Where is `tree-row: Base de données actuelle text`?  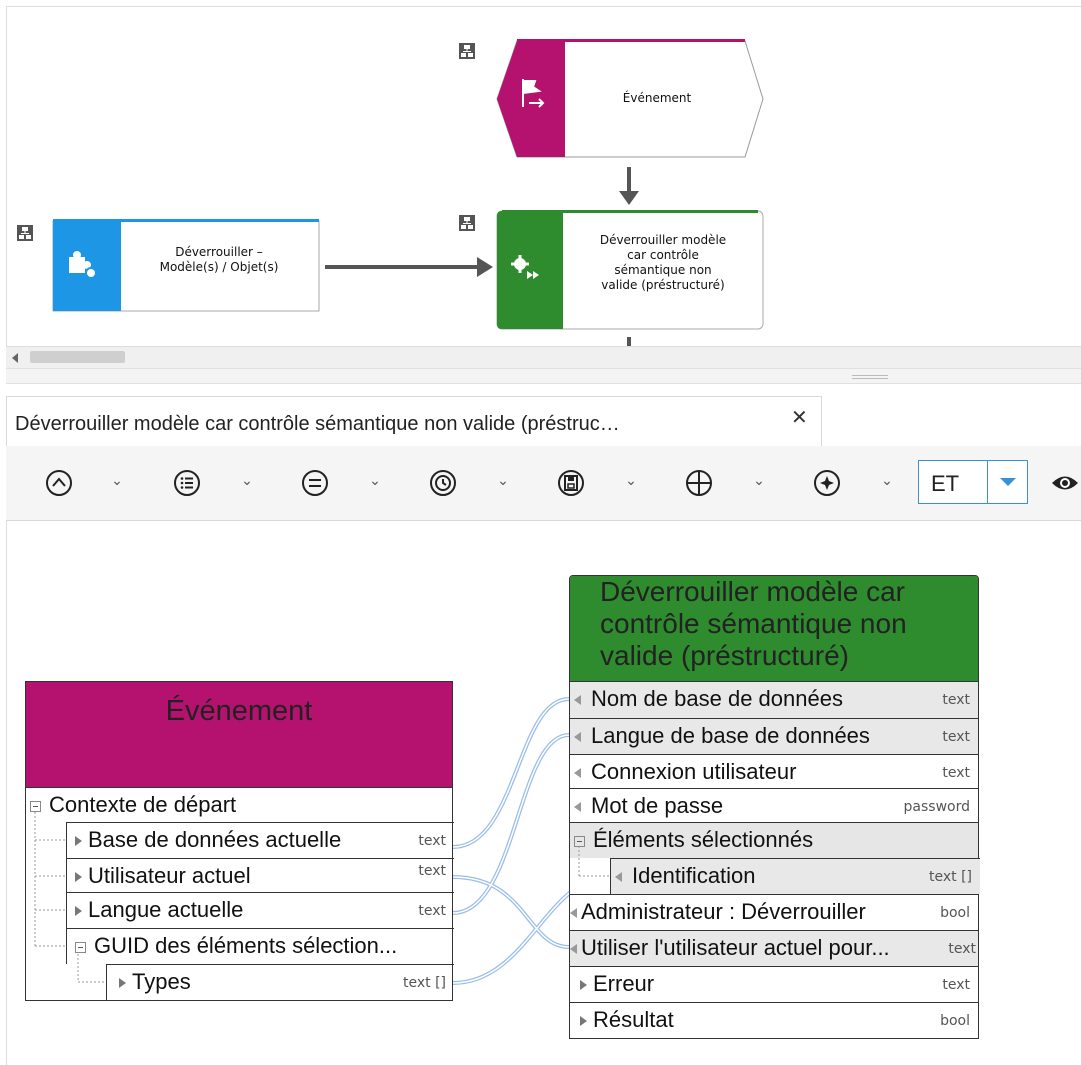 tree-row: Base de données actuelle text is located at coordinates (260, 840).